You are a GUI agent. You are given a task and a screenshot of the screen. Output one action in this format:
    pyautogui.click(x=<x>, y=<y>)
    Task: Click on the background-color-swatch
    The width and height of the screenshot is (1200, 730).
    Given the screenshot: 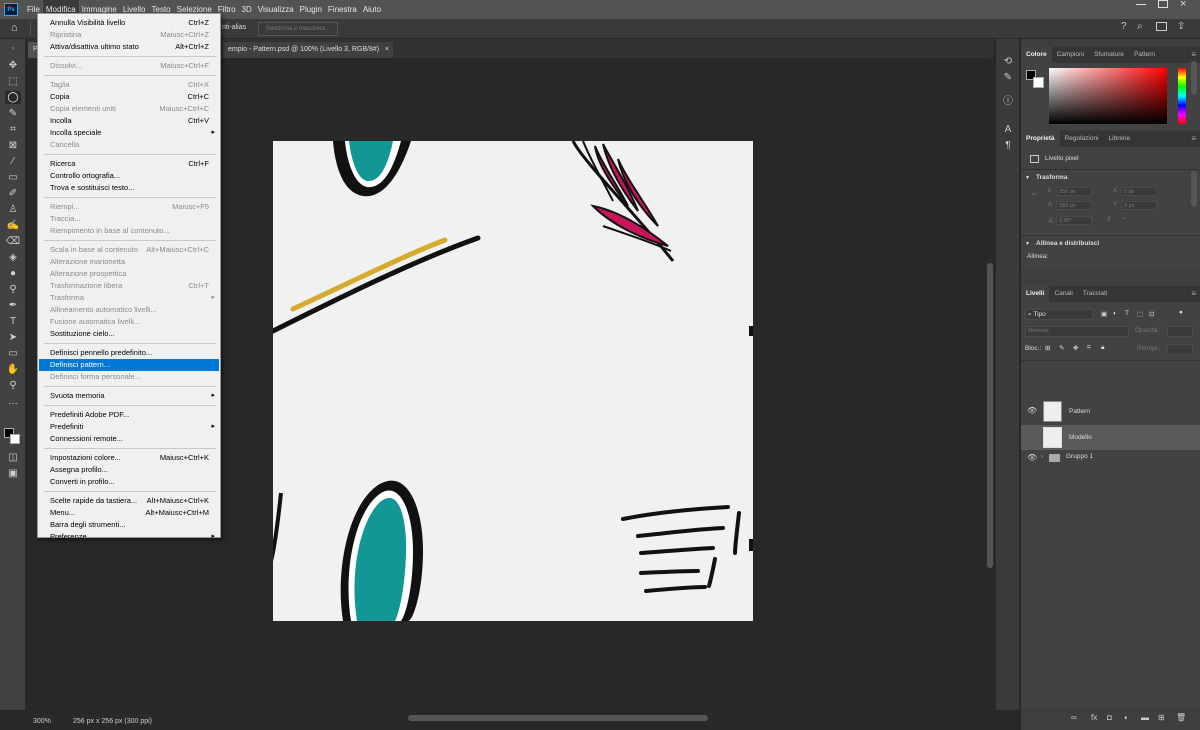 What is the action you would take?
    pyautogui.click(x=15, y=439)
    